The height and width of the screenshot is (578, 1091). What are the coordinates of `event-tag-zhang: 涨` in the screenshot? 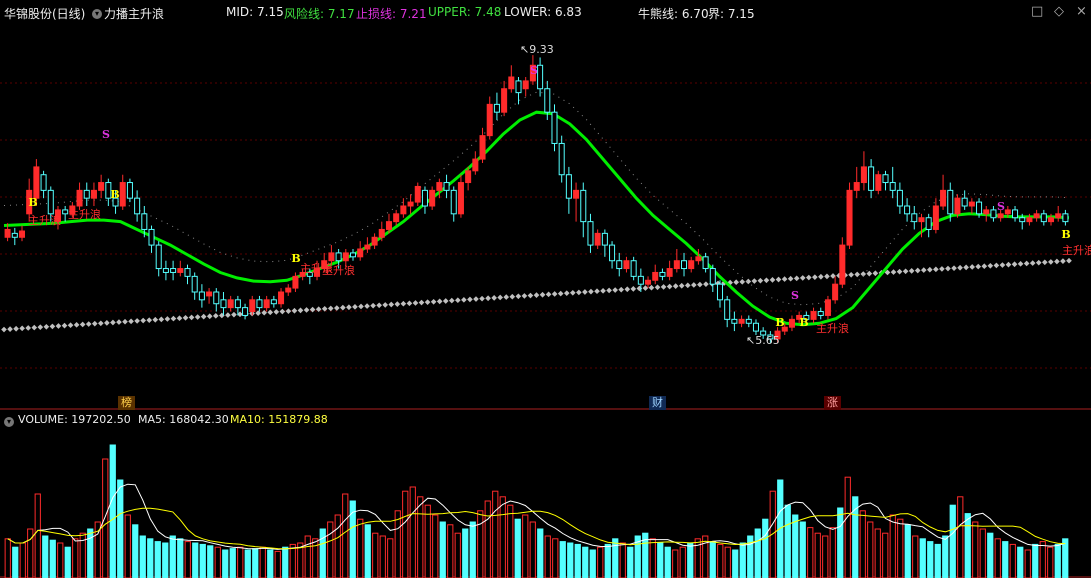 It's located at (832, 403).